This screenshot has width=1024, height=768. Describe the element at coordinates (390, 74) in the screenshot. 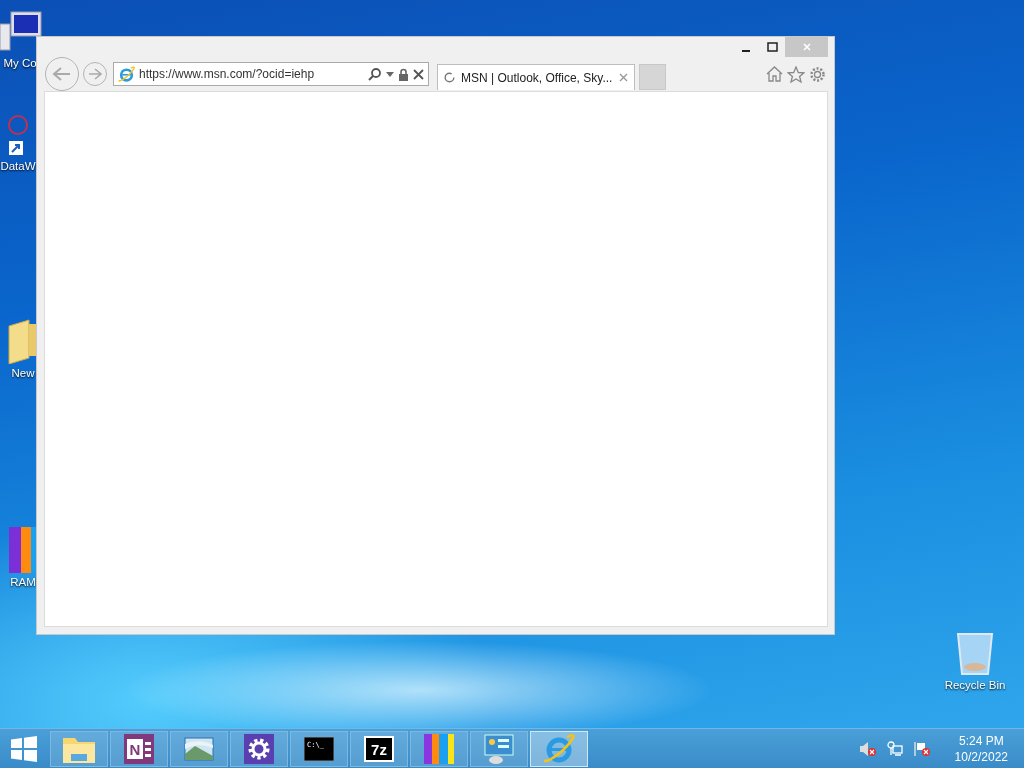

I see `caret-icon` at that location.